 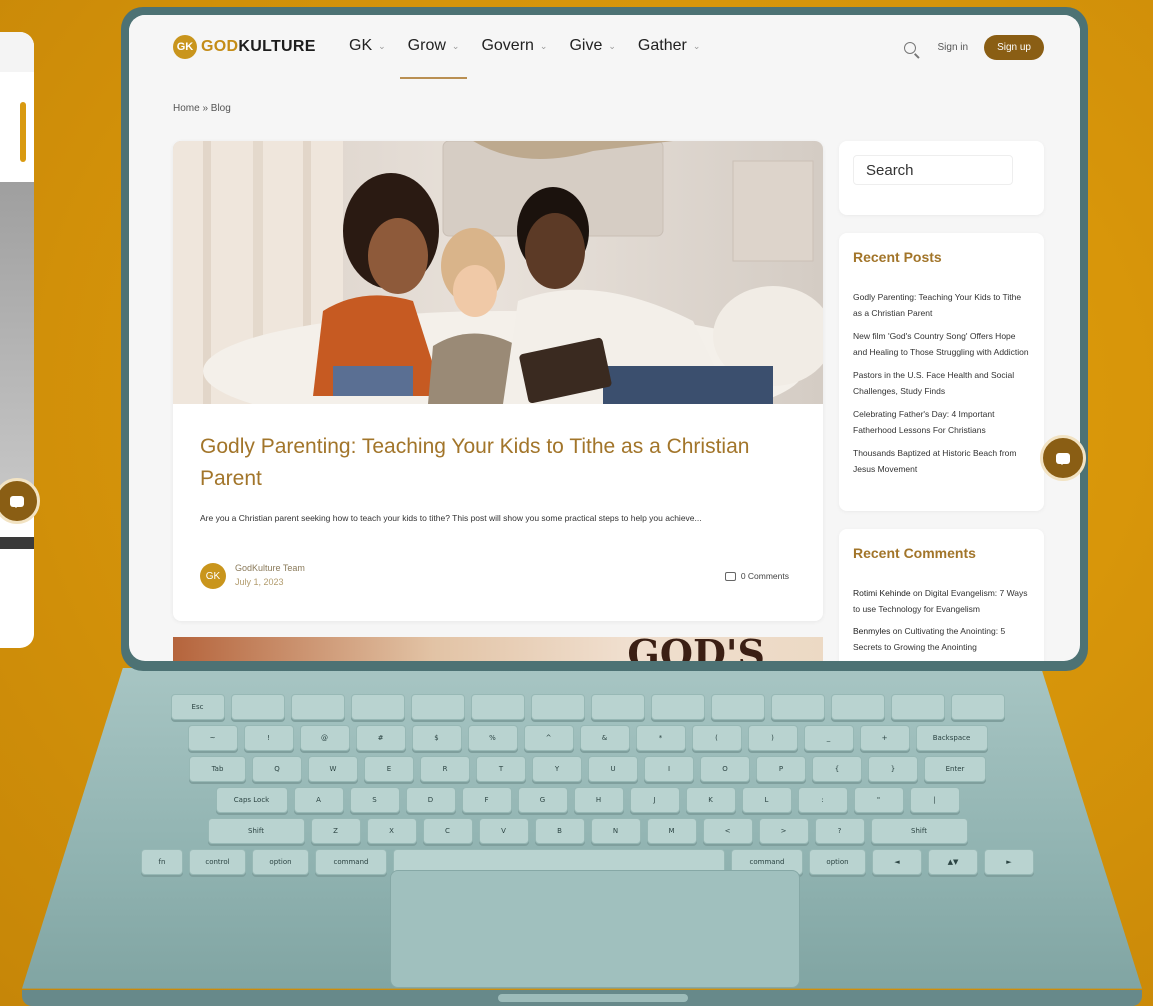 What do you see at coordinates (389, 769) in the screenshot?
I see `keyboard-key: E` at bounding box center [389, 769].